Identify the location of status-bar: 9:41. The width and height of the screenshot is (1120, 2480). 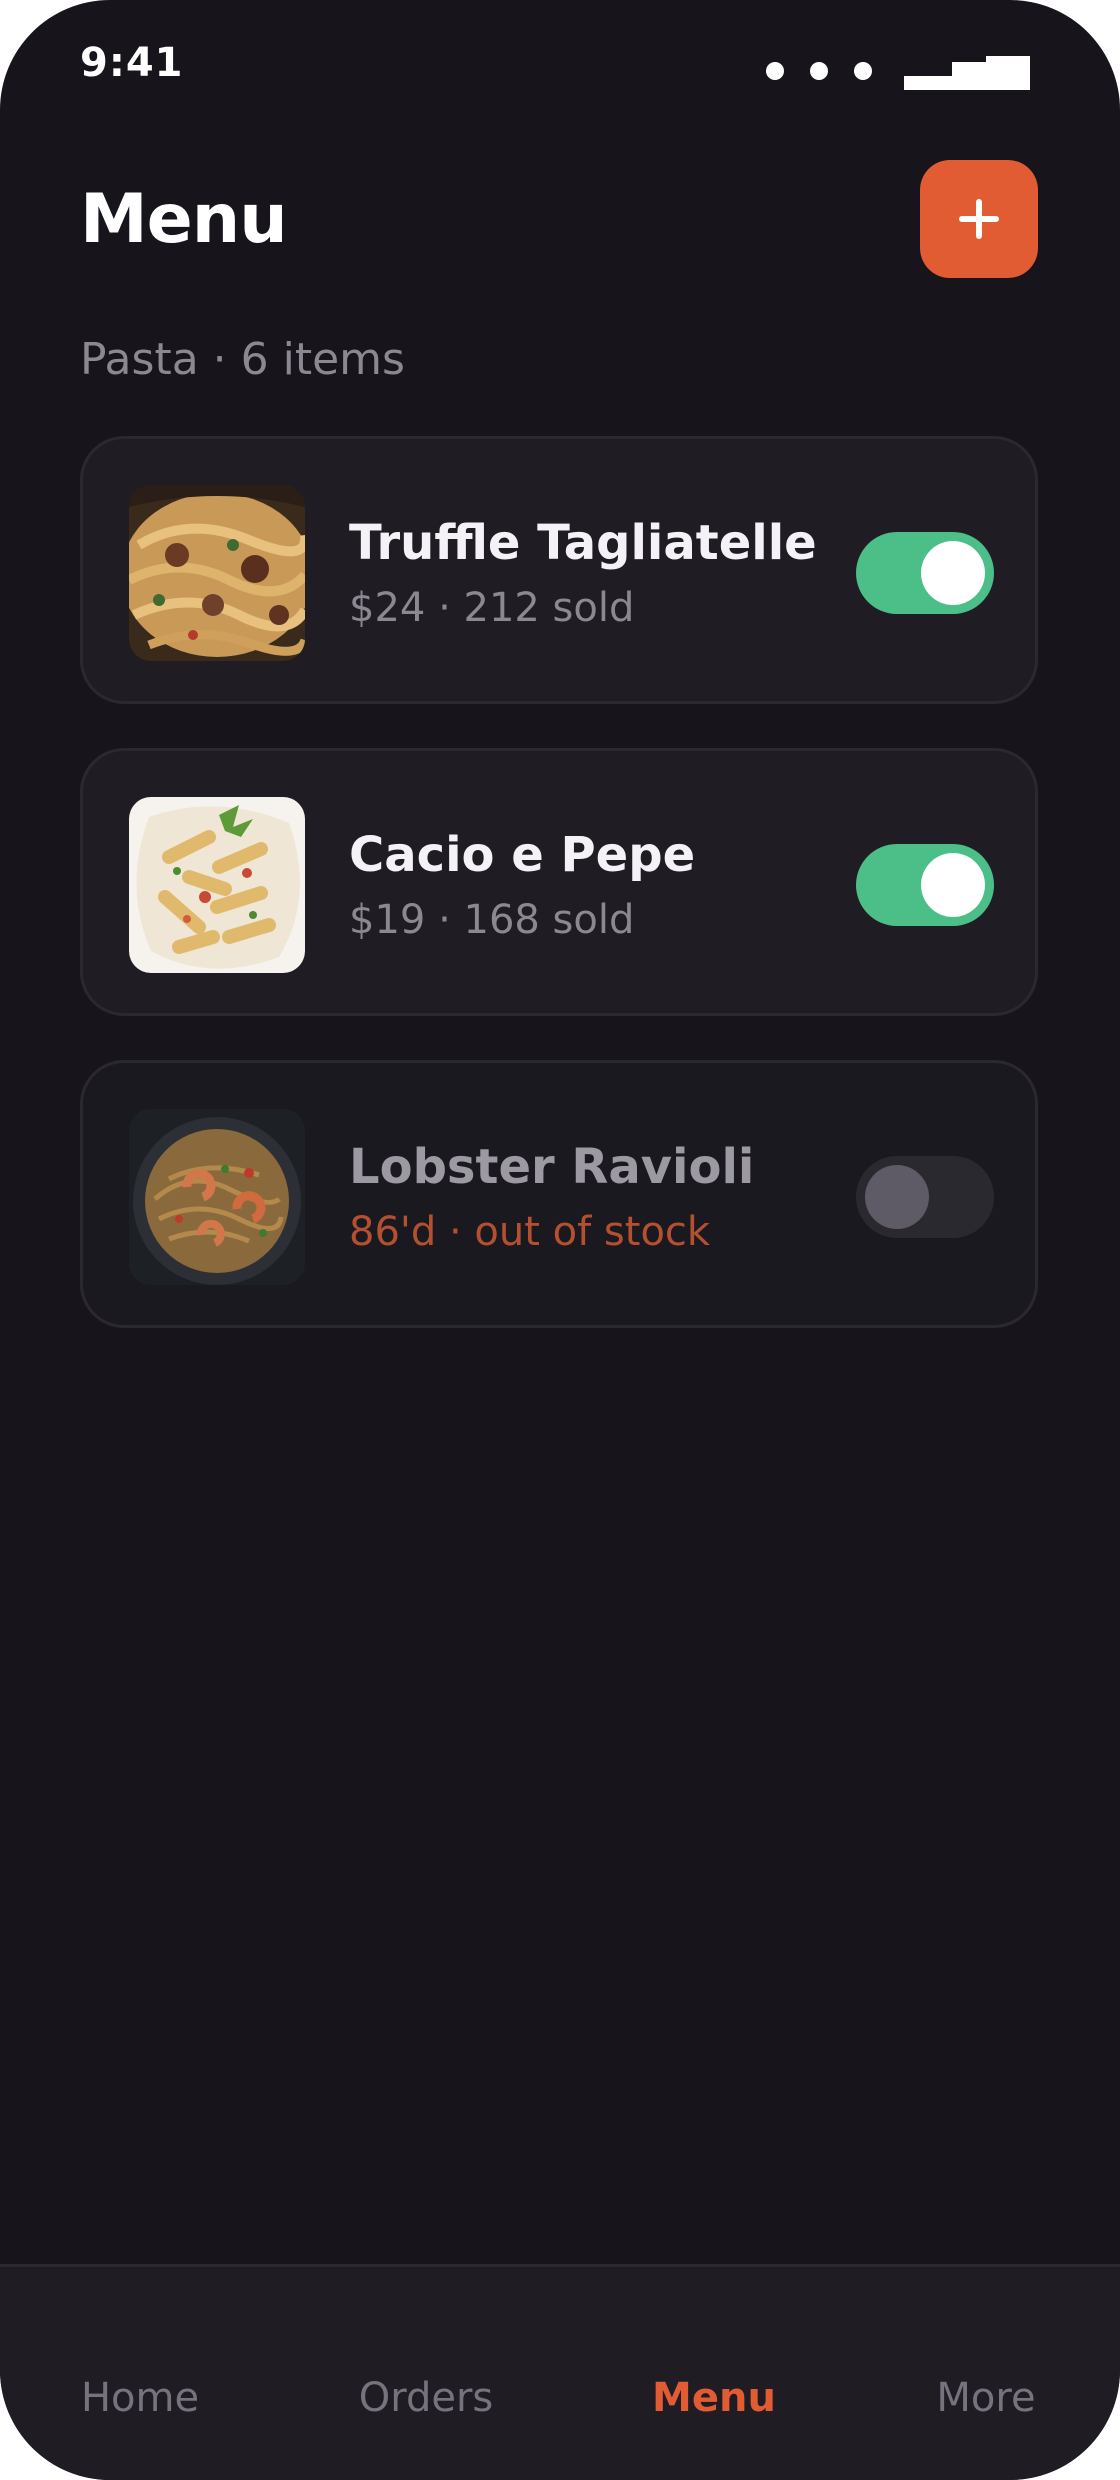
(560, 70).